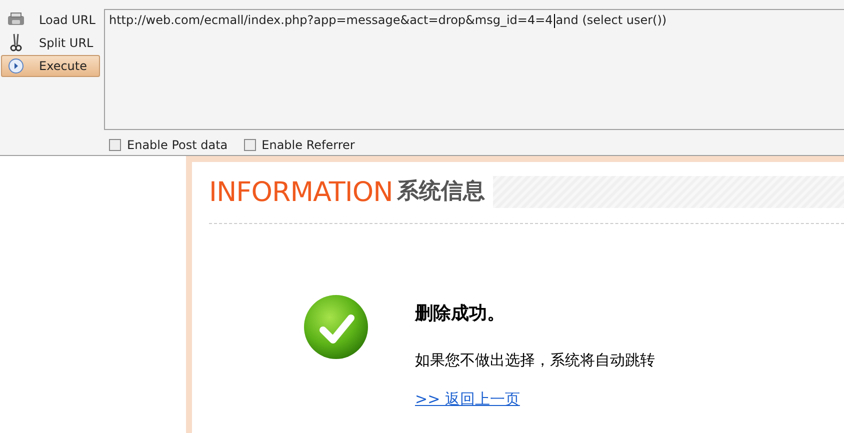 The image size is (844, 433). I want to click on play-icon, so click(16, 66).